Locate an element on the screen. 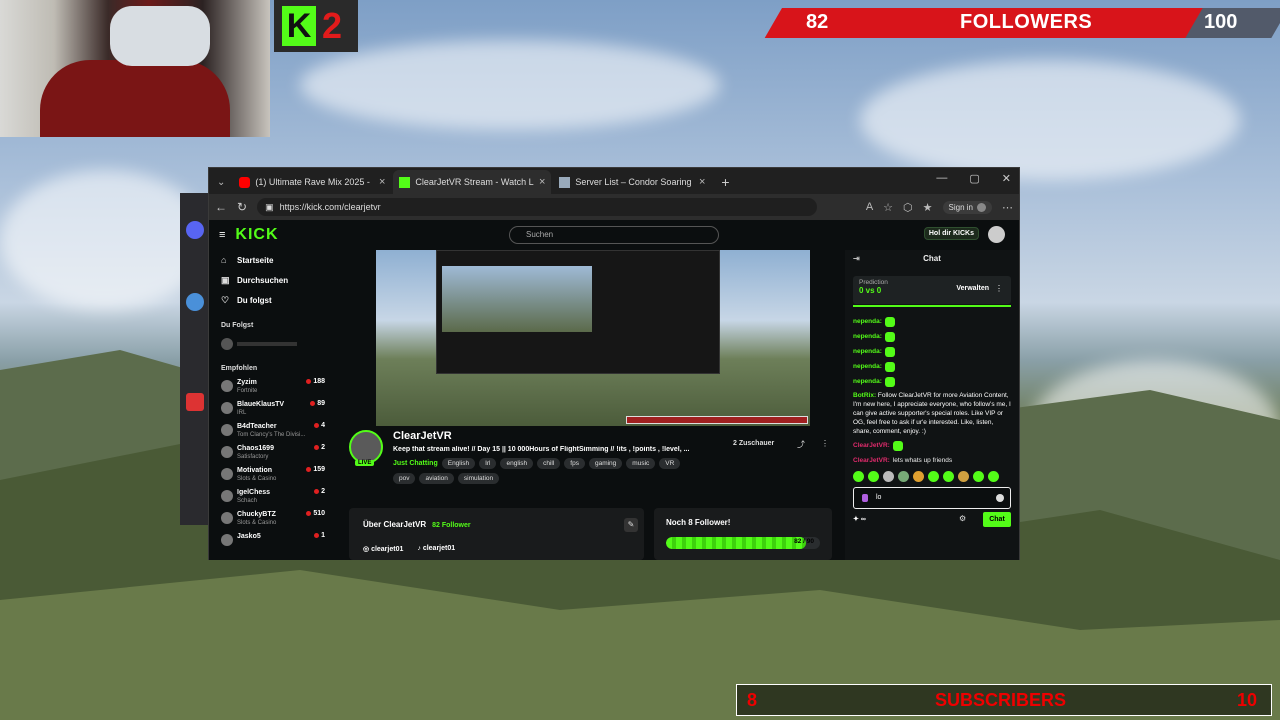 This screenshot has height=720, width=1280. recommended-channel: ChuckyBTZ Slots & Casino 510 is located at coordinates (276, 521).